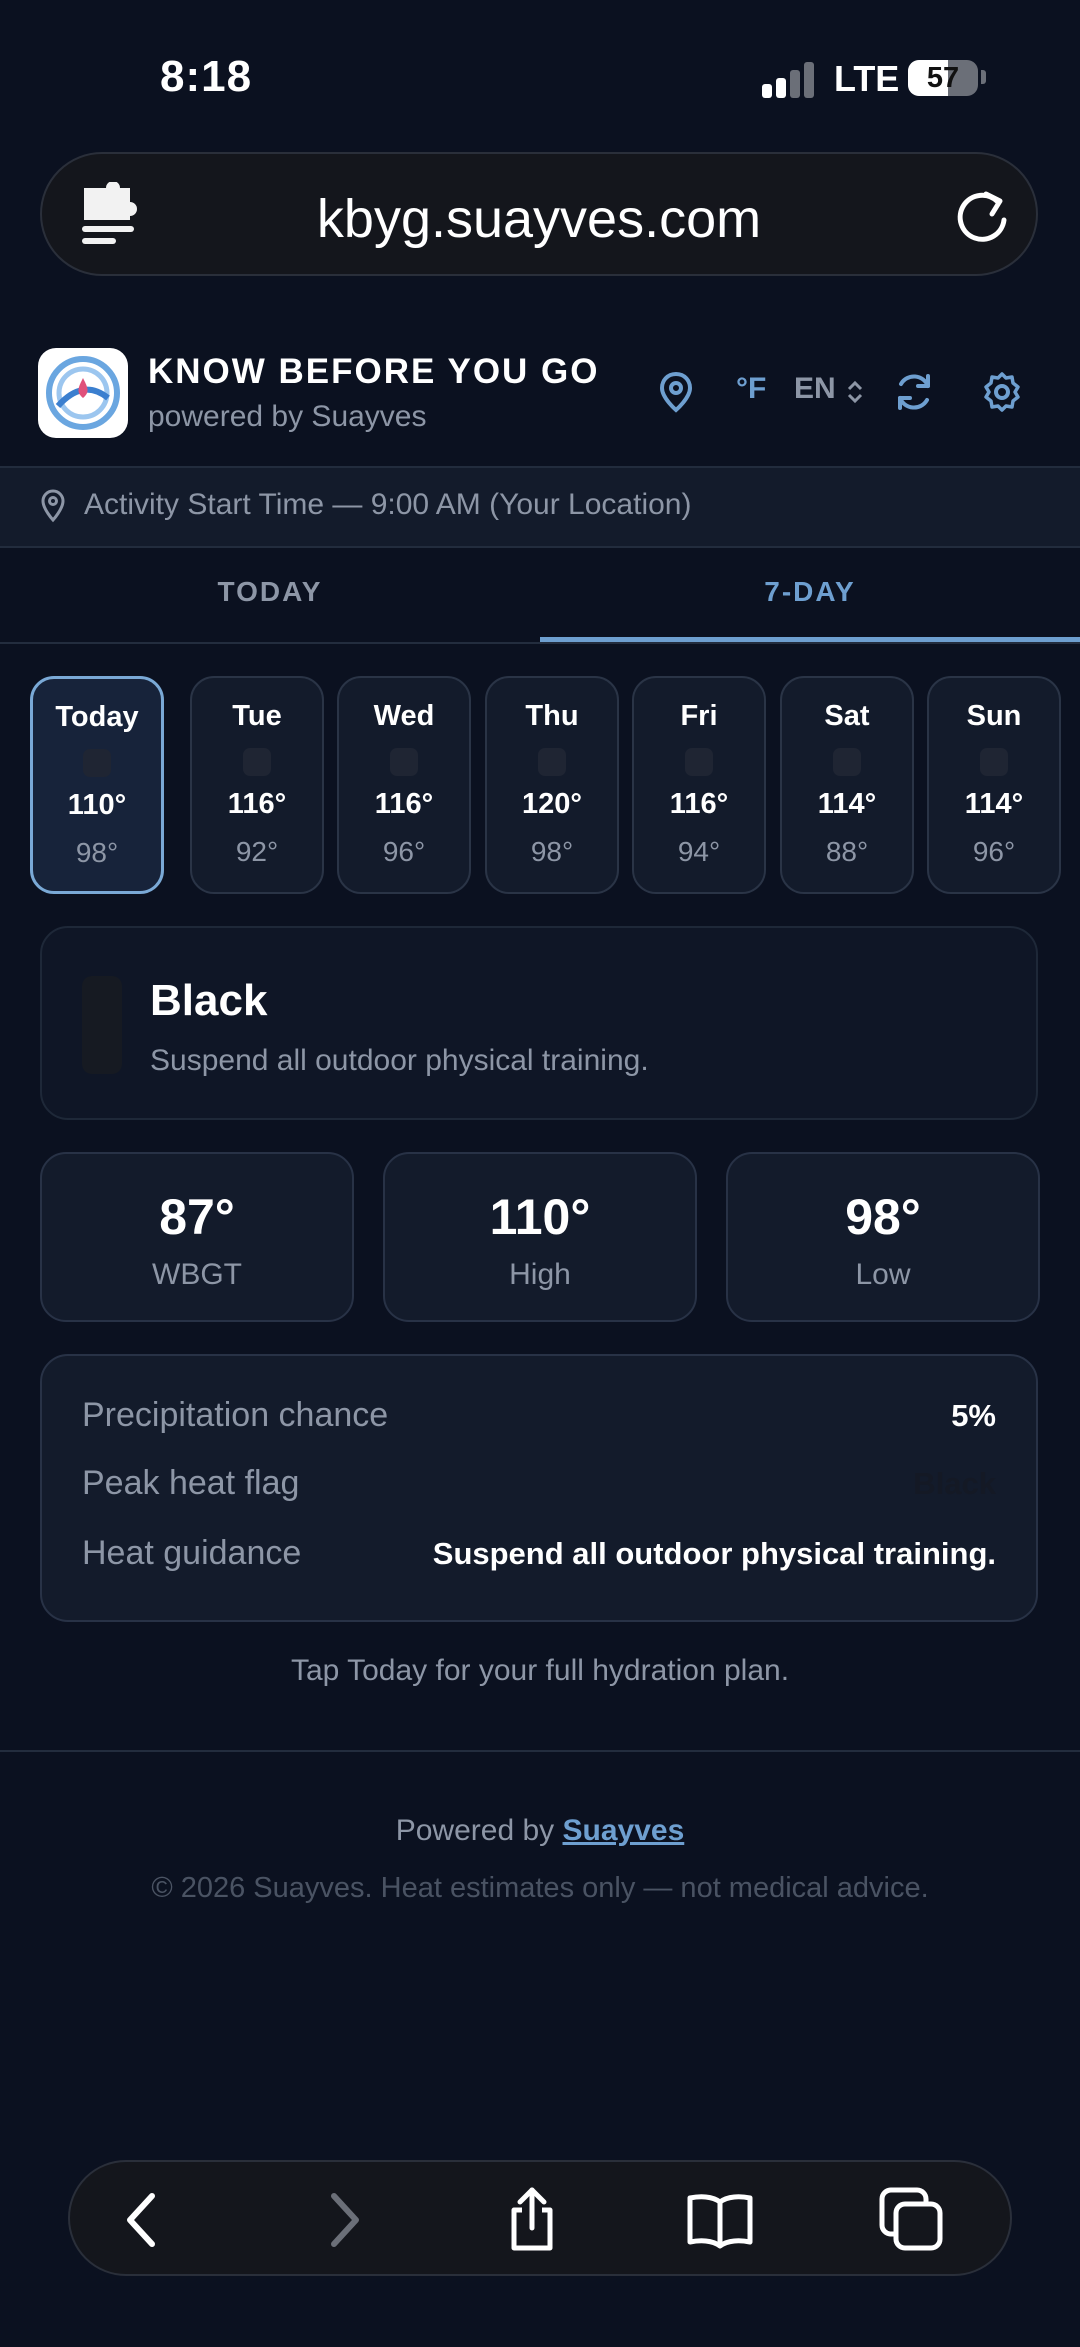 The width and height of the screenshot is (1080, 2347). Describe the element at coordinates (404, 785) in the screenshot. I see `day-card-wed: Wed 116° 96°` at that location.